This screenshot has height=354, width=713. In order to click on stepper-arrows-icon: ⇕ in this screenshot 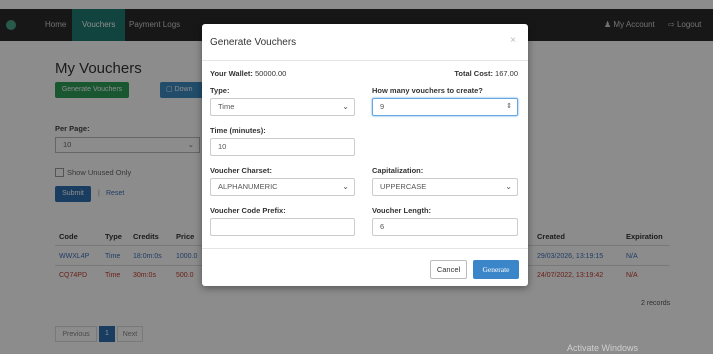, I will do `click(509, 107)`.